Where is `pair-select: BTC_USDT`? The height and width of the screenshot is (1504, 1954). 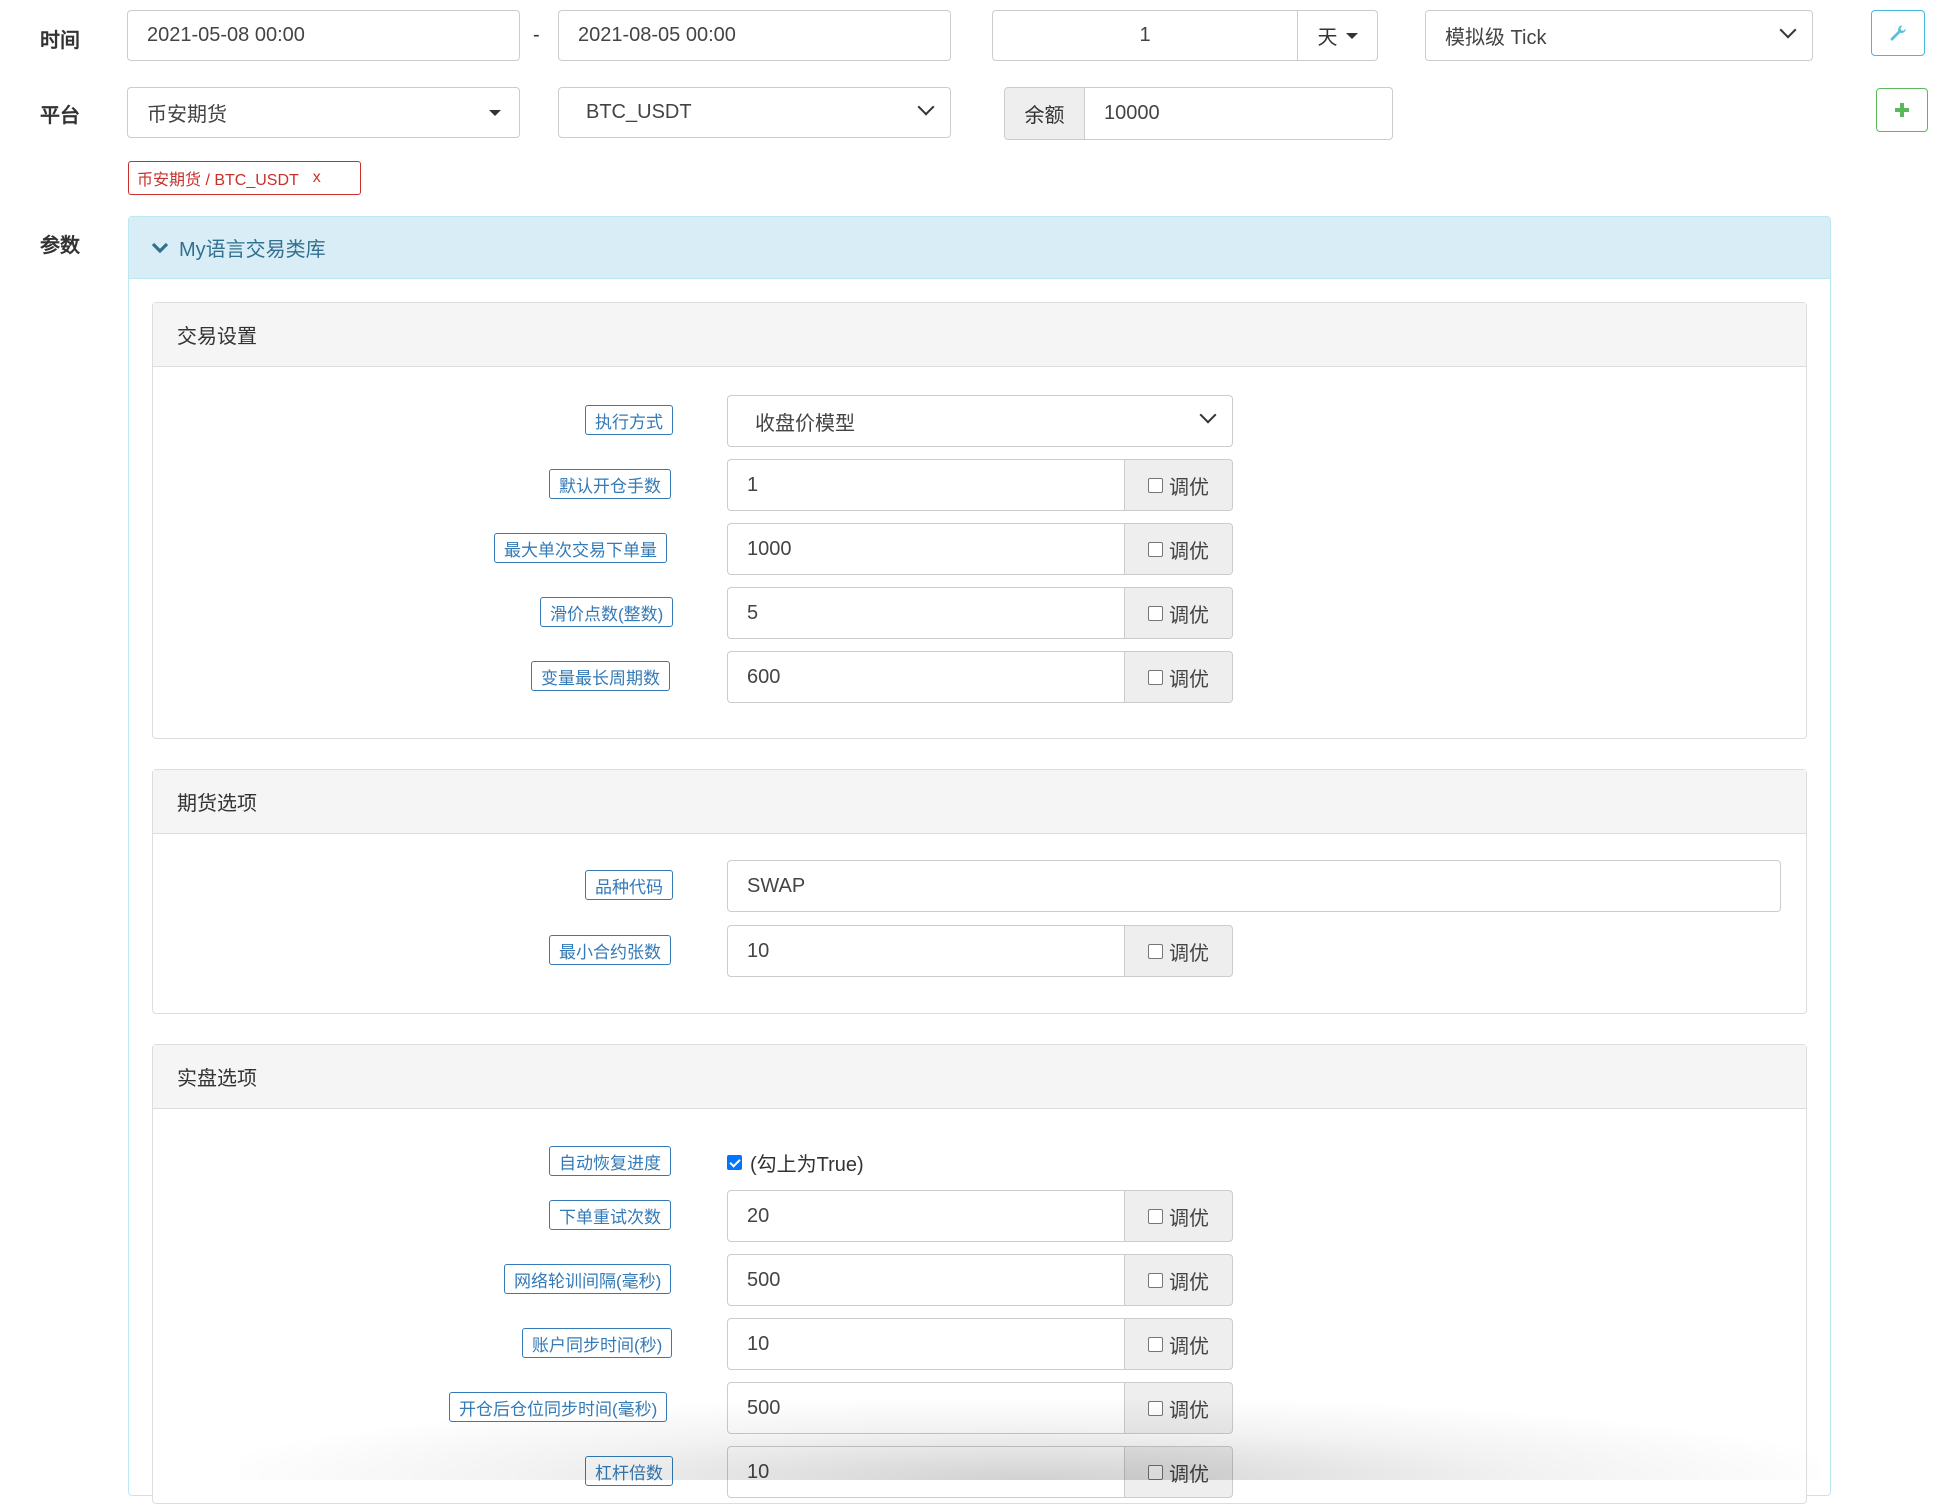
pair-select: BTC_USDT is located at coordinates (754, 112).